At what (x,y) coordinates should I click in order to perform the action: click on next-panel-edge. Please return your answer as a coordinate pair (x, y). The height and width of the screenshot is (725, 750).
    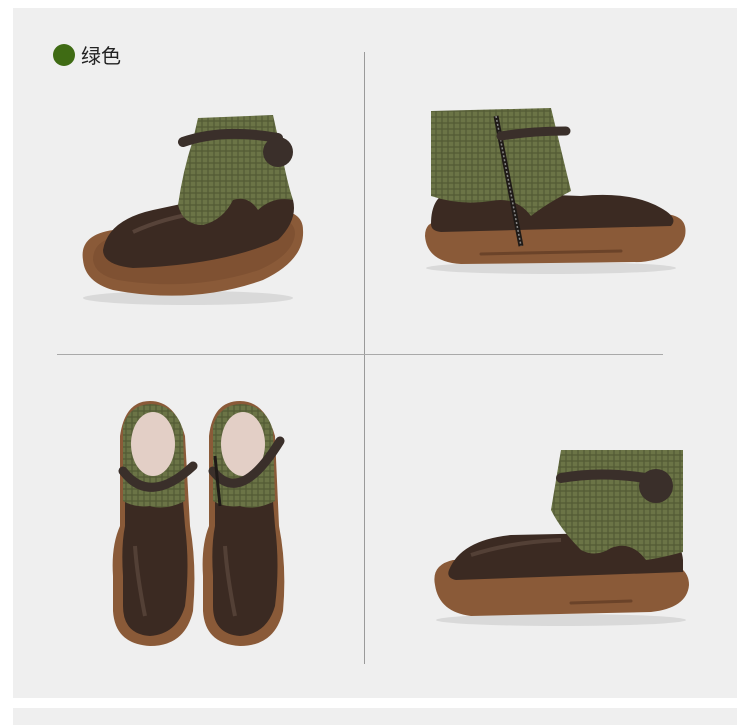
    Looking at the image, I should click on (375, 716).